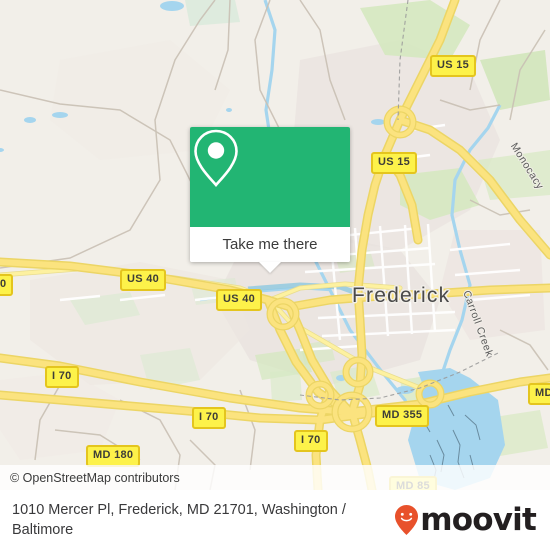 The image size is (550, 550). Describe the element at coordinates (270, 244) in the screenshot. I see `take-me-there-label: Take me there` at that location.